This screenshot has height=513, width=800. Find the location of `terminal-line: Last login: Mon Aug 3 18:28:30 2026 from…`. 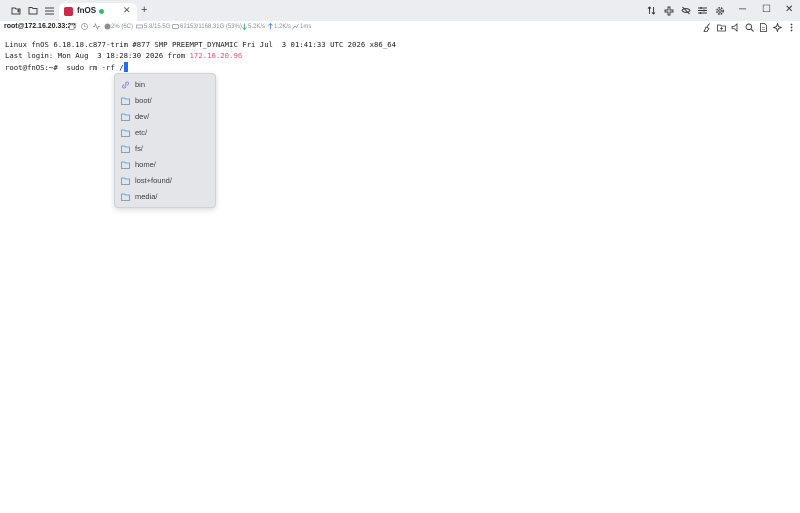

terminal-line: Last login: Mon Aug 3 18:28:30 2026 from… is located at coordinates (200, 55).